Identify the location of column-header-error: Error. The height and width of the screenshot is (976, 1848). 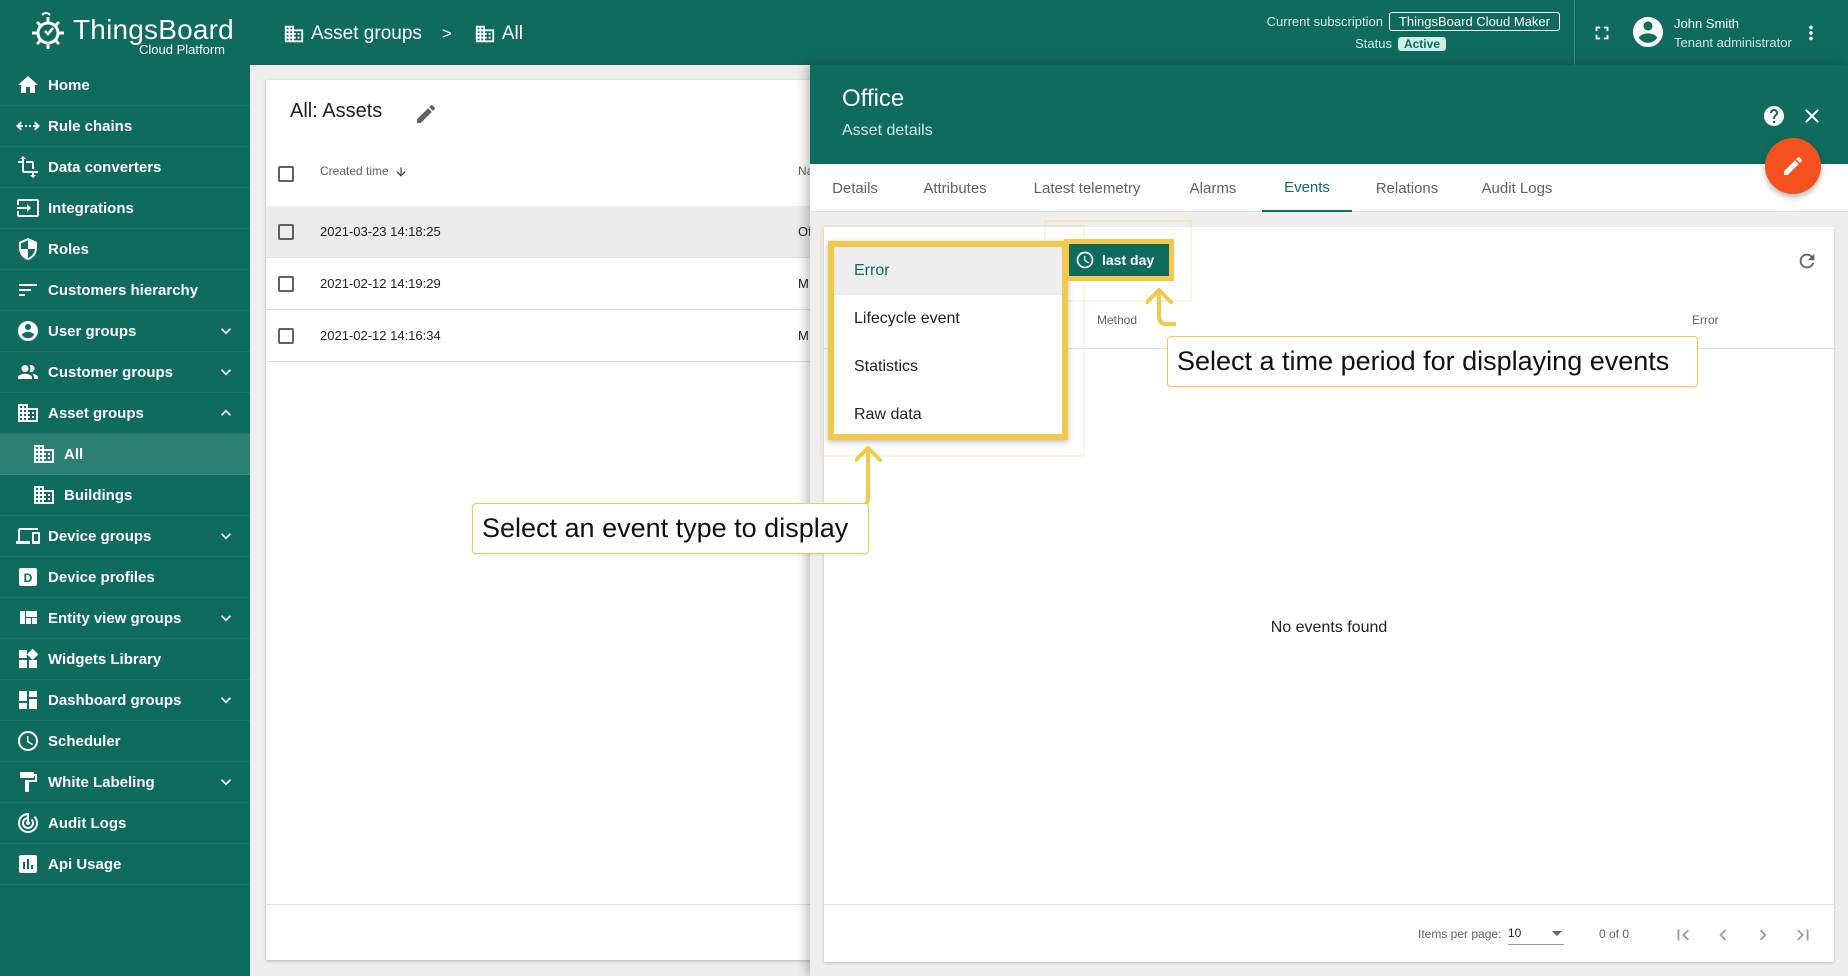
(1705, 320).